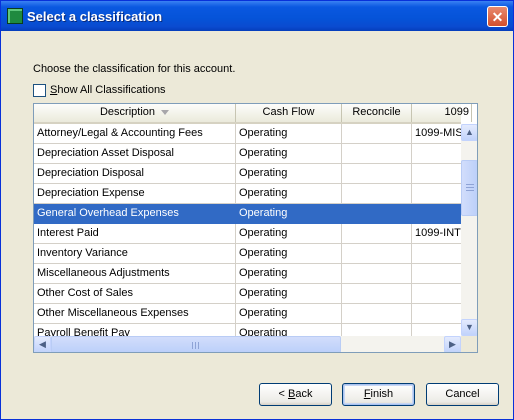 The width and height of the screenshot is (514, 420). I want to click on description-cell: Attorney/Legal & Accounting Fees, so click(135, 134).